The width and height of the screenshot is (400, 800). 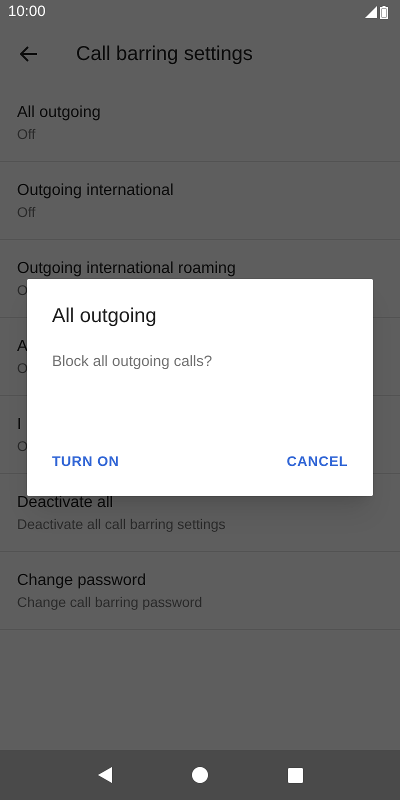 What do you see at coordinates (105, 775) in the screenshot?
I see `back-nav-icon` at bounding box center [105, 775].